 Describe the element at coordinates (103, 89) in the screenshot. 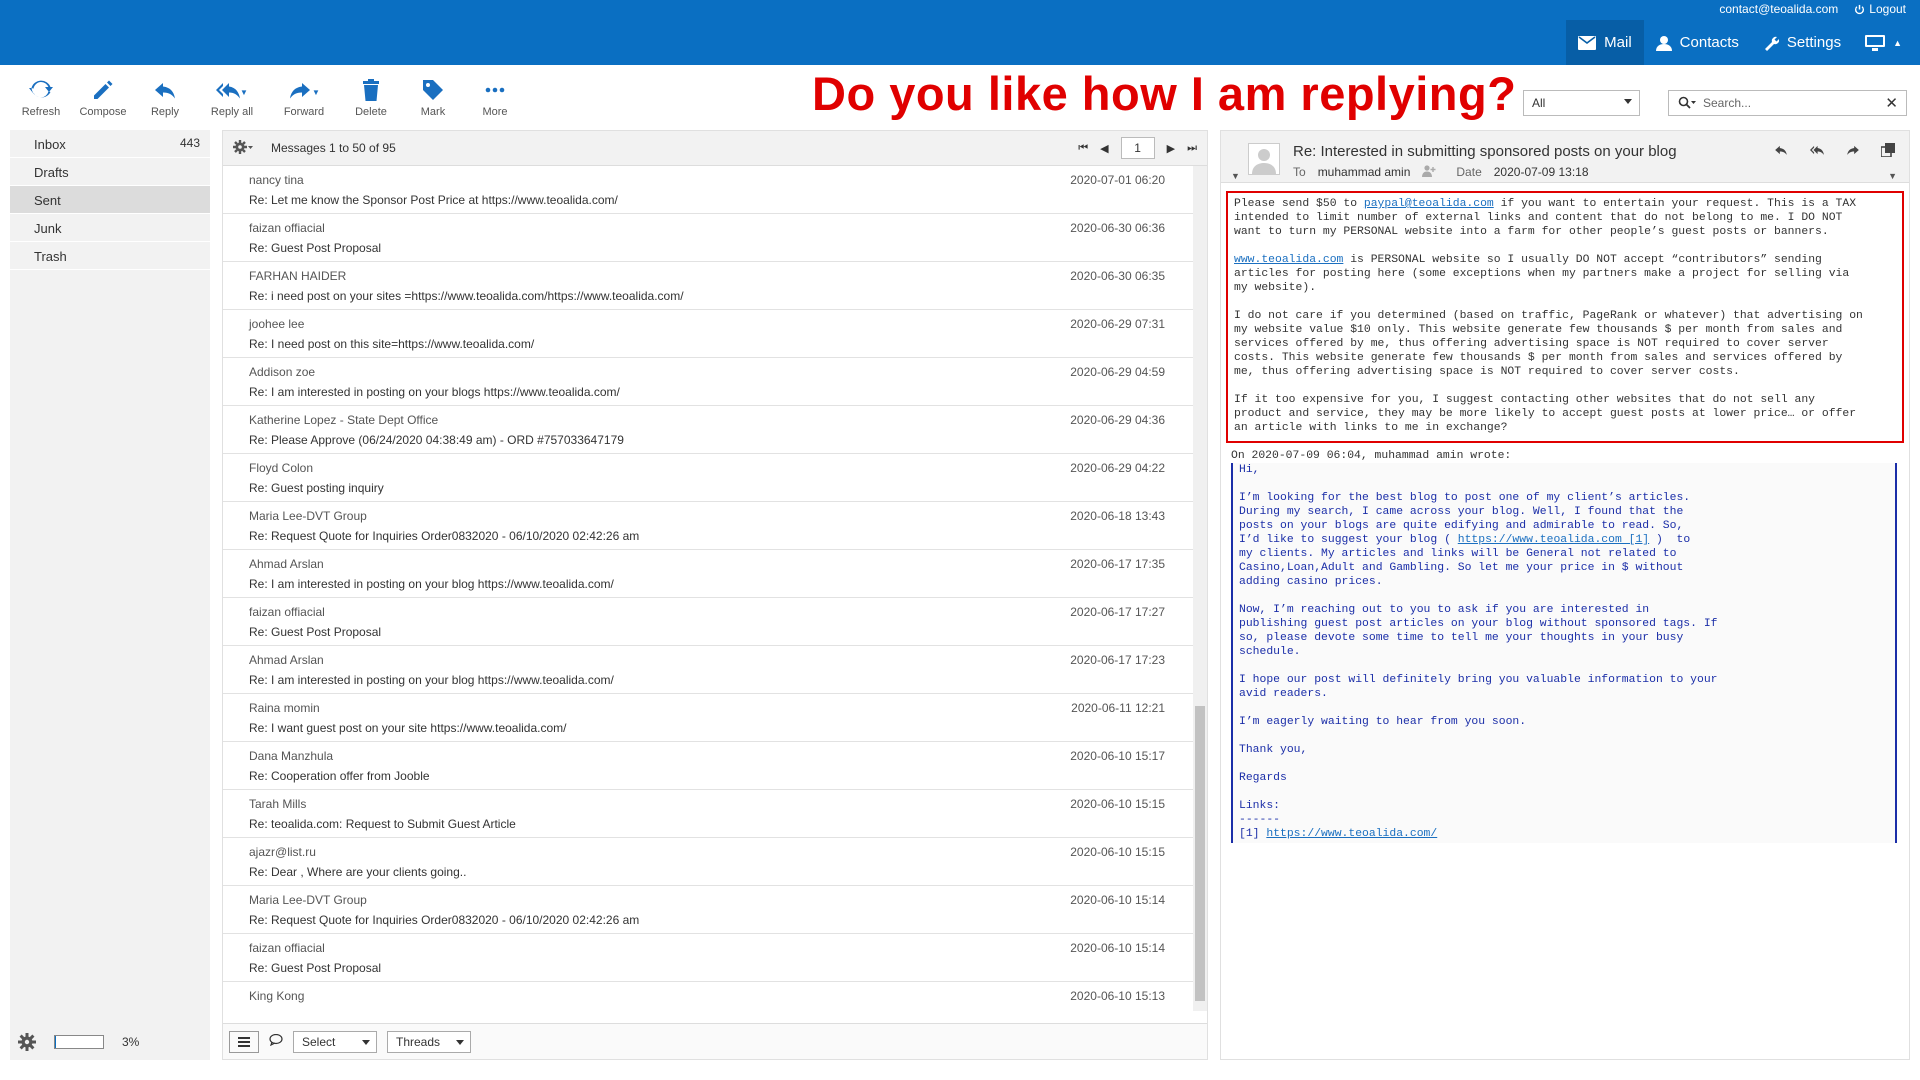

I see `pencil-icon` at that location.